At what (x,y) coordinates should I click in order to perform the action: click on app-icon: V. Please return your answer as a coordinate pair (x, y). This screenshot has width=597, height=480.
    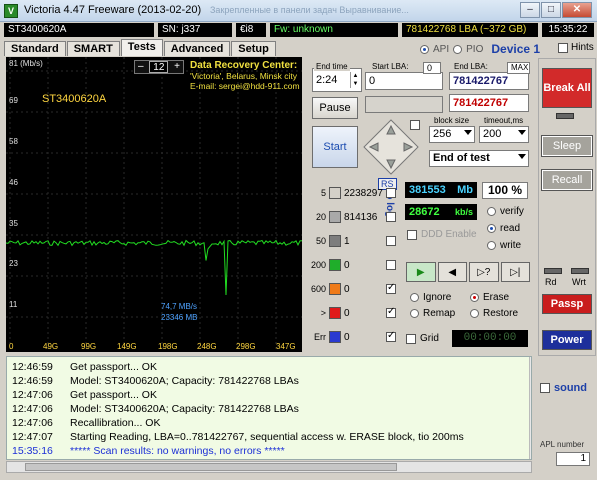
    Looking at the image, I should click on (11, 11).